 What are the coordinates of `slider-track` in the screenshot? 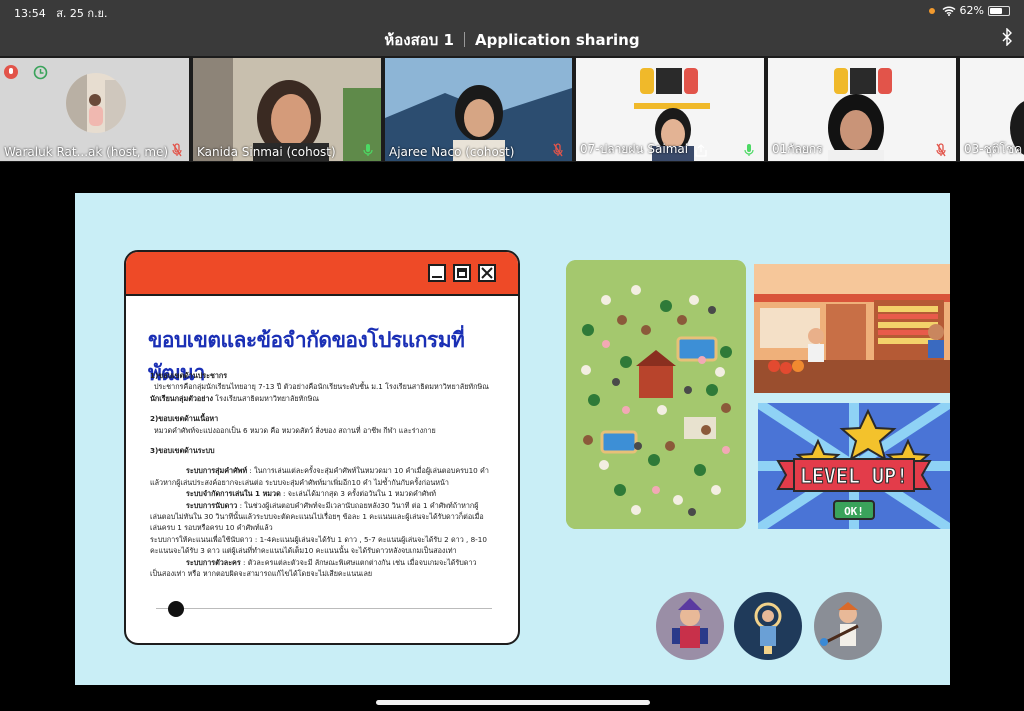 It's located at (324, 608).